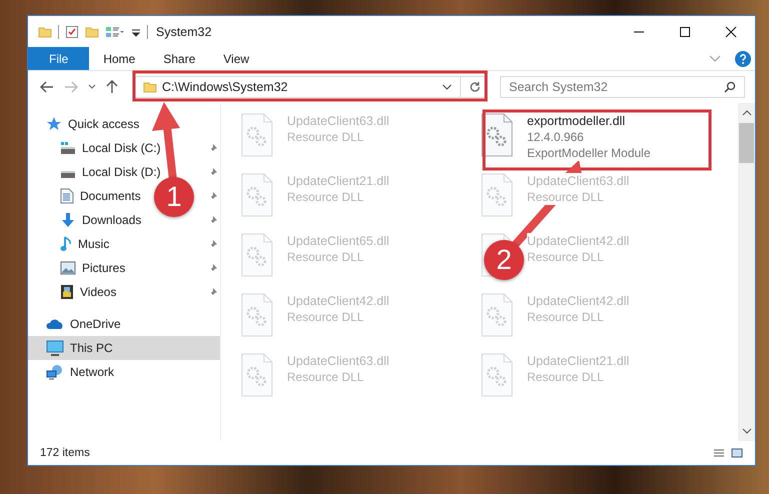 The width and height of the screenshot is (769, 494). Describe the element at coordinates (92, 87) in the screenshot. I see `recent-dropdown-icon` at that location.